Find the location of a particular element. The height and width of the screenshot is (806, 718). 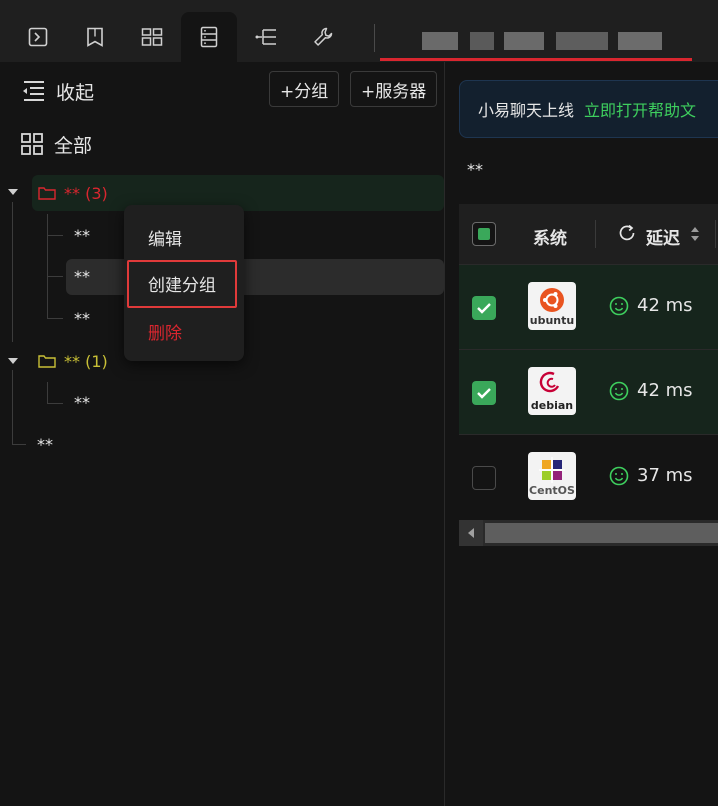

centos-logo: CentOS is located at coordinates (552, 476).